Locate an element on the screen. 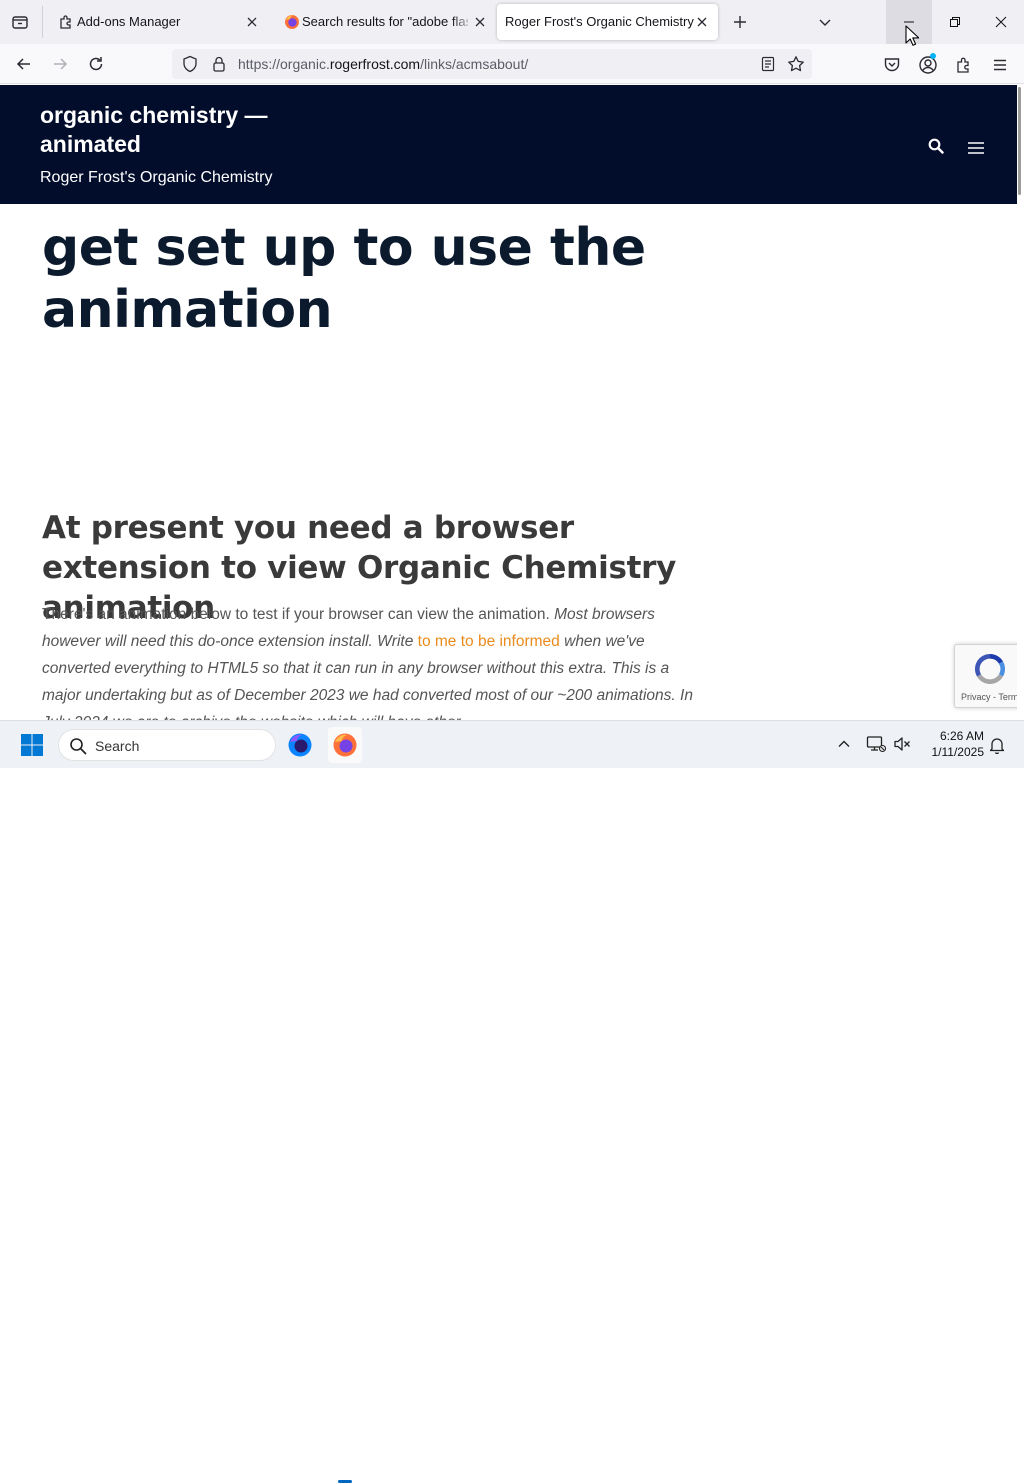  recaptcha-badge: Privacy - Terms is located at coordinates (989, 676).